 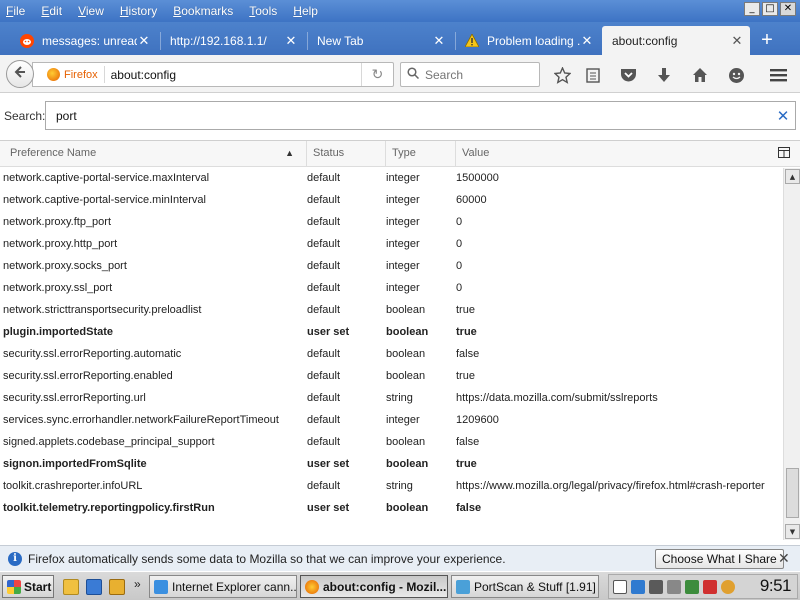 I want to click on bookmark-star-icon, so click(x=562, y=75).